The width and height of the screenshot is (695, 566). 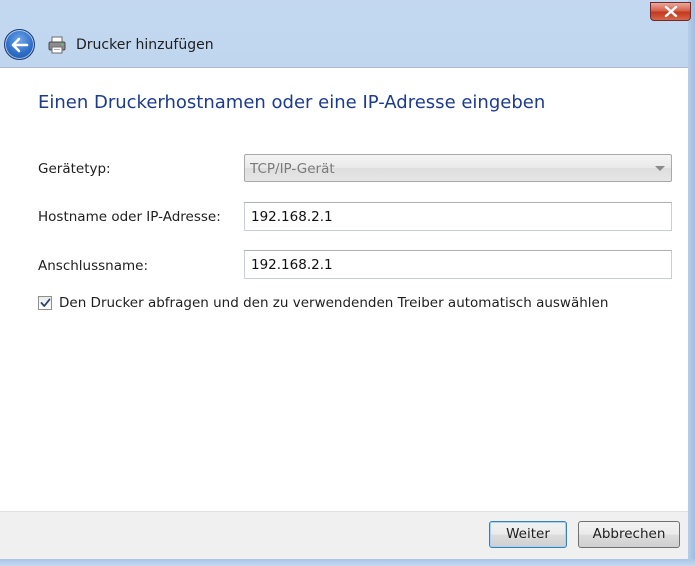 I want to click on window-border-right, so click(x=691, y=283).